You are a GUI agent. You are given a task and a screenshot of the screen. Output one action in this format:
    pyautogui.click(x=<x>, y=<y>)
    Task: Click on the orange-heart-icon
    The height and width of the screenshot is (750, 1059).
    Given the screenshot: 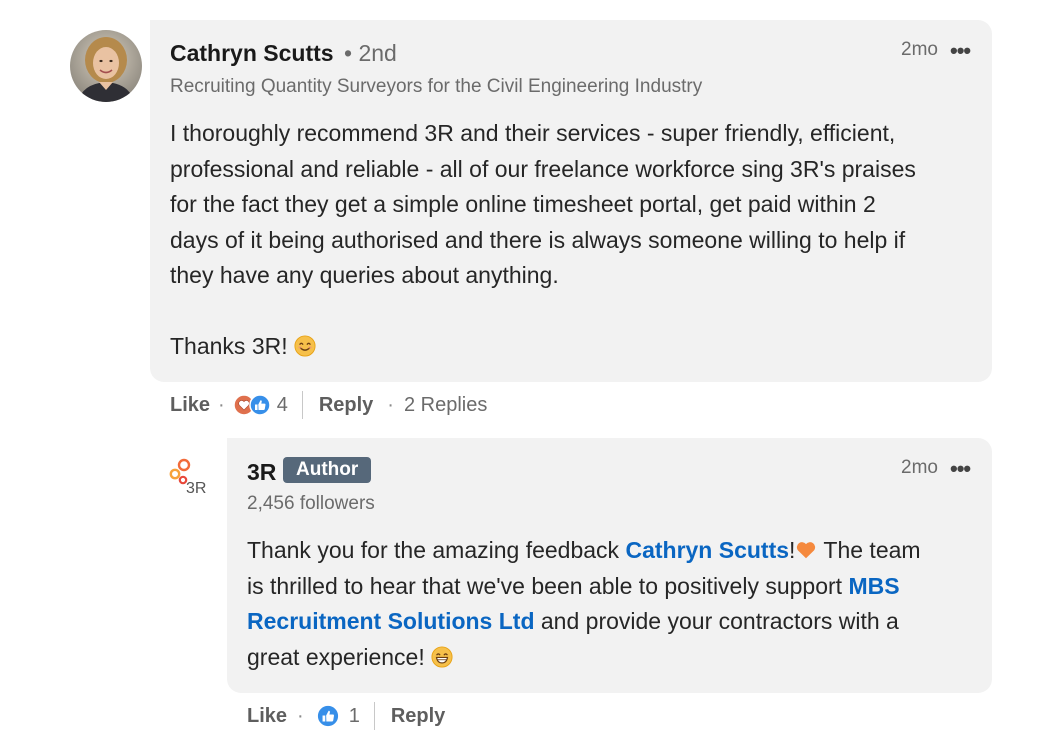 What is the action you would take?
    pyautogui.click(x=806, y=550)
    